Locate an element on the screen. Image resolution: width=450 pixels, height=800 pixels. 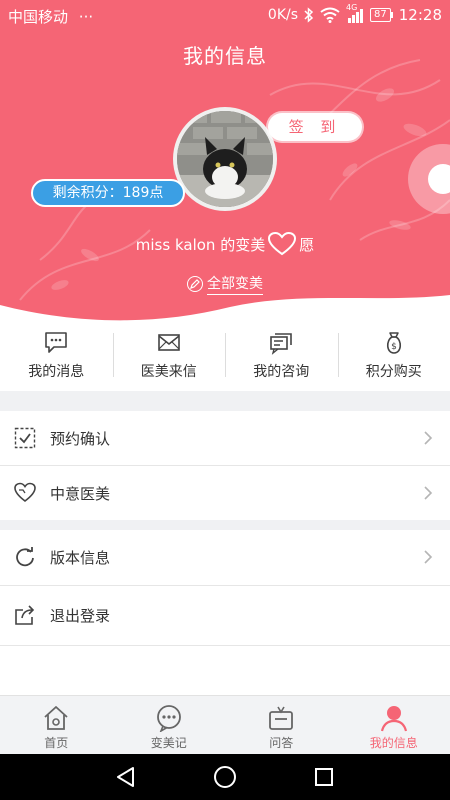
home-icon is located at coordinates (56, 718).